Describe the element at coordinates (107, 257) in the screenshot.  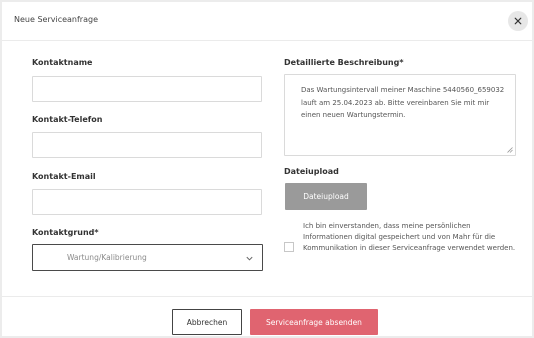
I see `contact-reason-value: Wartung/Kalibrierung` at that location.